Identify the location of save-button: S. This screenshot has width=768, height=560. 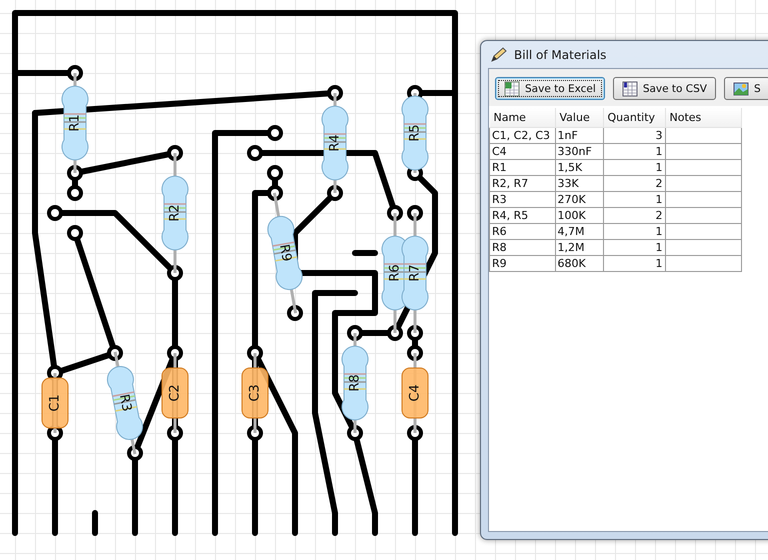
(746, 88).